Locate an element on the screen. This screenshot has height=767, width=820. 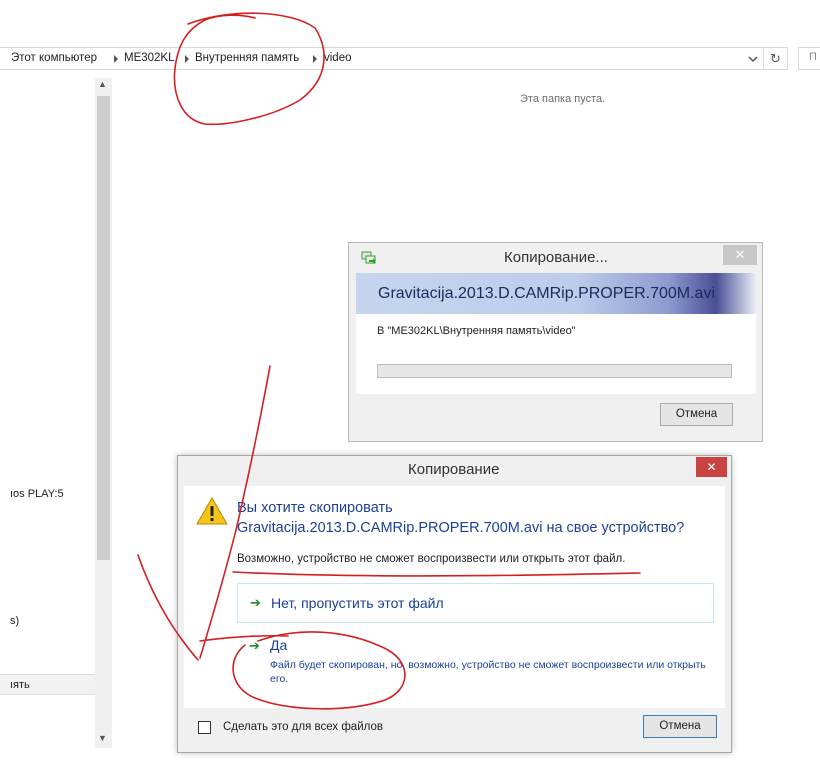
dialog-title-bar: Копирование... ✕ is located at coordinates (555, 257).